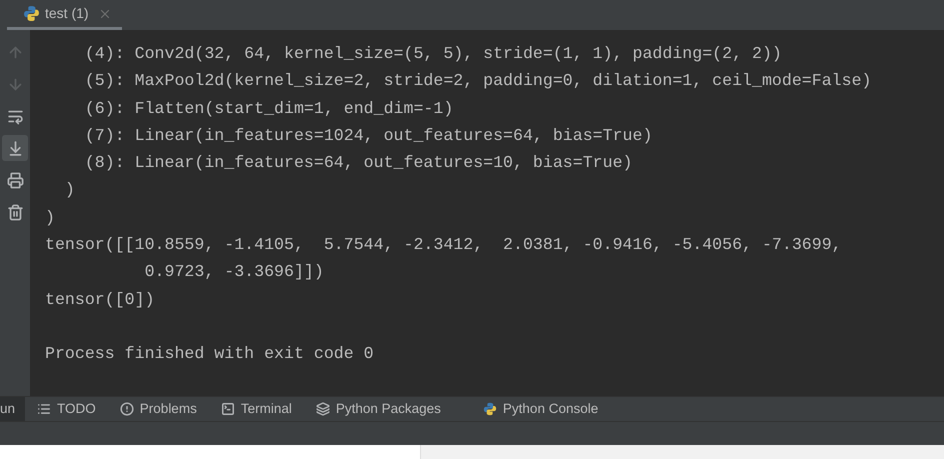  I want to click on console-line: 0.9723, -3.3696]]), so click(234, 272).